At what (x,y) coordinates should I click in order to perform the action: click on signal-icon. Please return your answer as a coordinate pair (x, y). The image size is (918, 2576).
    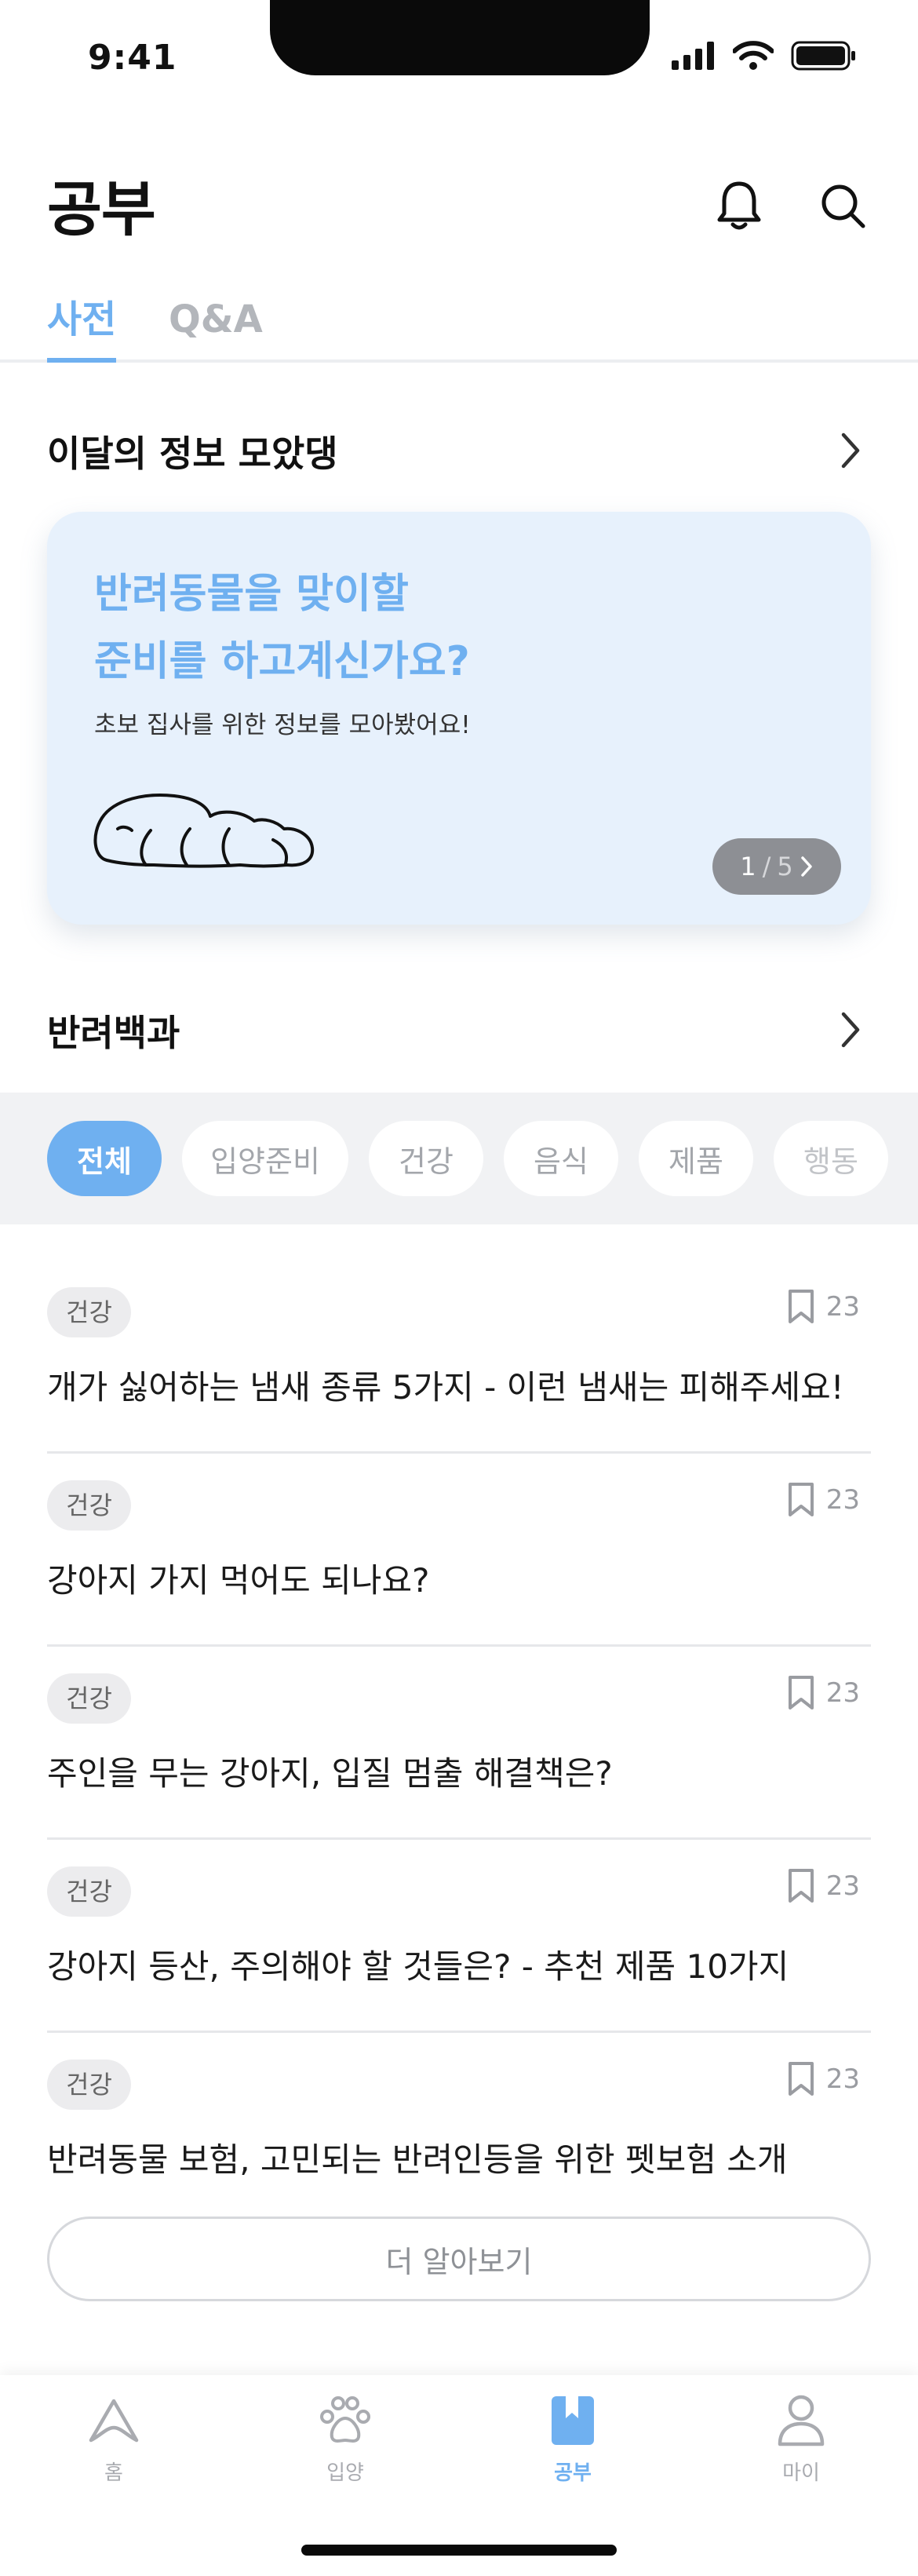
    Looking at the image, I should click on (693, 56).